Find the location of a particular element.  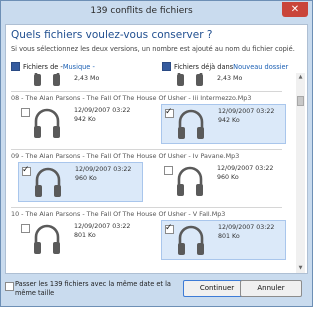

close-icon: ✕ is located at coordinates (295, 9).